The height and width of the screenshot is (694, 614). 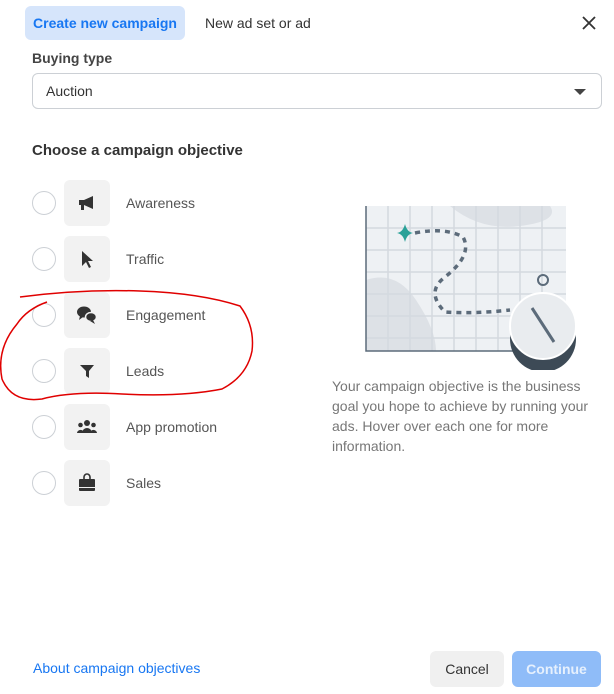 I want to click on shopping-bag-icon, so click(x=87, y=483).